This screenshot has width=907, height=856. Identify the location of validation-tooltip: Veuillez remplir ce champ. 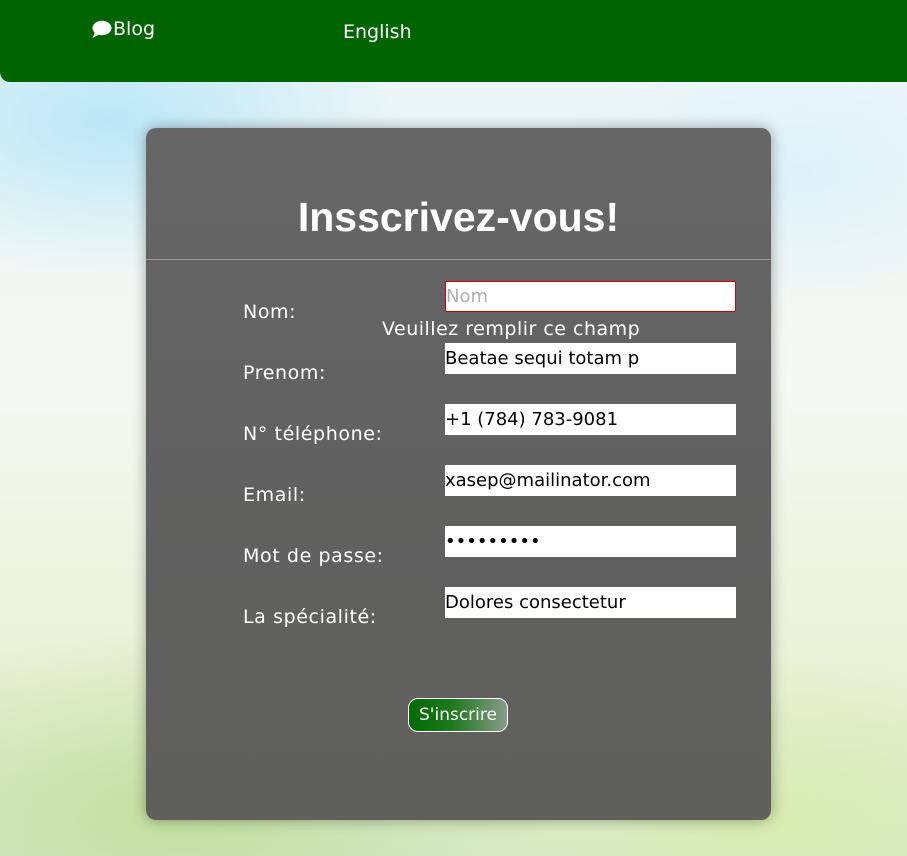
(511, 329).